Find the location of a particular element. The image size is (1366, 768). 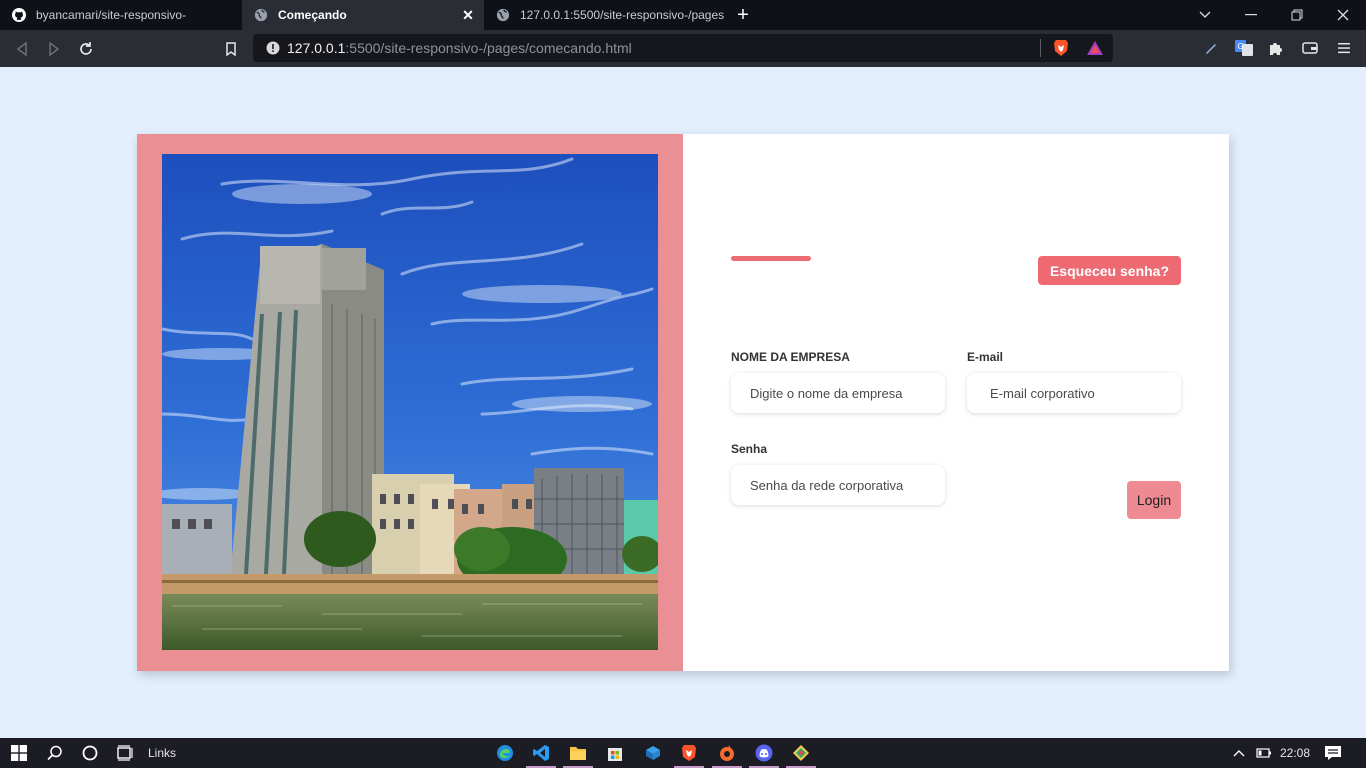

task-view-icon is located at coordinates (126, 753).